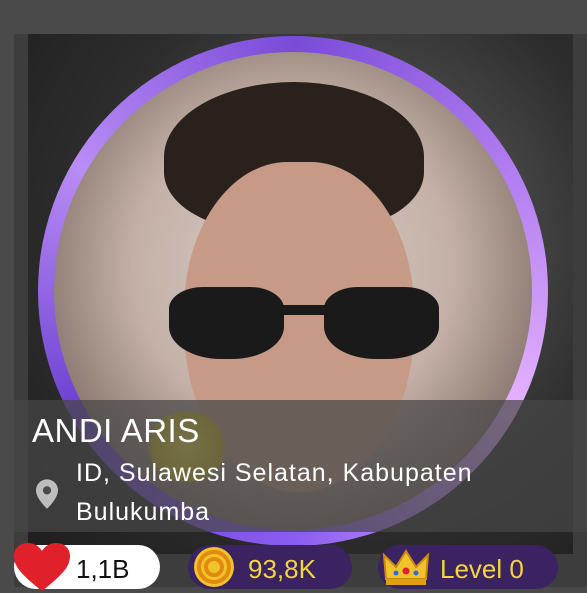 The width and height of the screenshot is (587, 593). I want to click on avatar-sunglasses, so click(304, 323).